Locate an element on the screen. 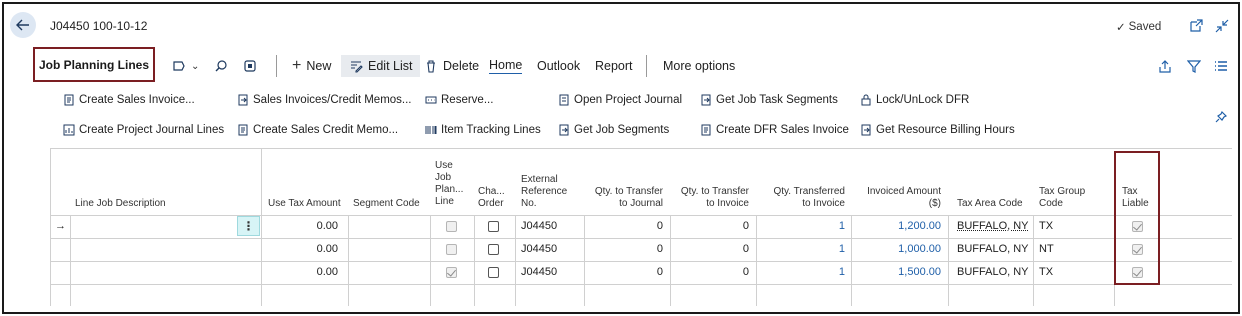 Image resolution: width=1242 pixels, height=316 pixels. get-resource-billing-hours-action: Get Resource Billing Hours is located at coordinates (937, 130).